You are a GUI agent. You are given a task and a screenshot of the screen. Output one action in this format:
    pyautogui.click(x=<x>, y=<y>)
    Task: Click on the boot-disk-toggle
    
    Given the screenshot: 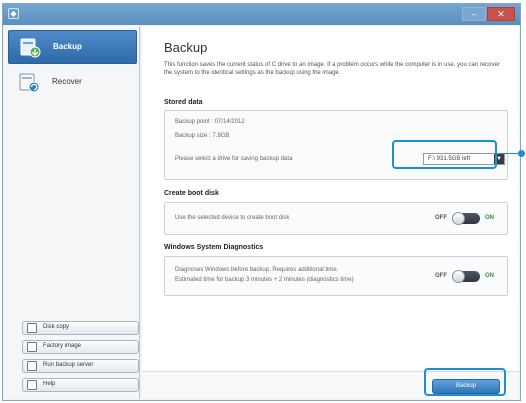 What is the action you would take?
    pyautogui.click(x=466, y=218)
    